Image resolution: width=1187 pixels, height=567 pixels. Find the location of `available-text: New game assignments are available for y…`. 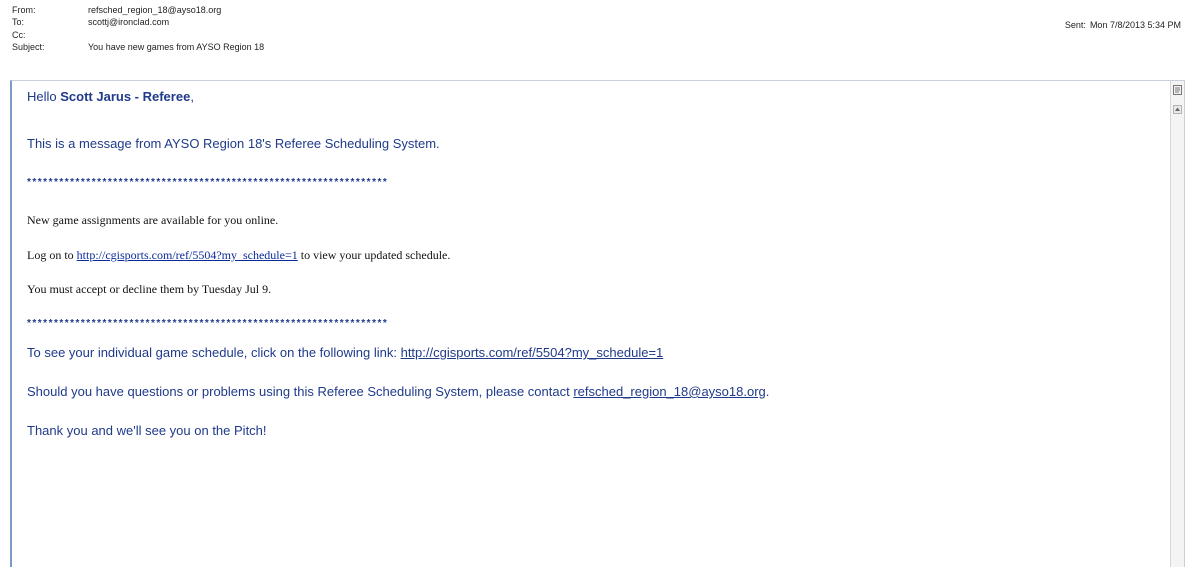

available-text: New game assignments are available for y… is located at coordinates (153, 220).